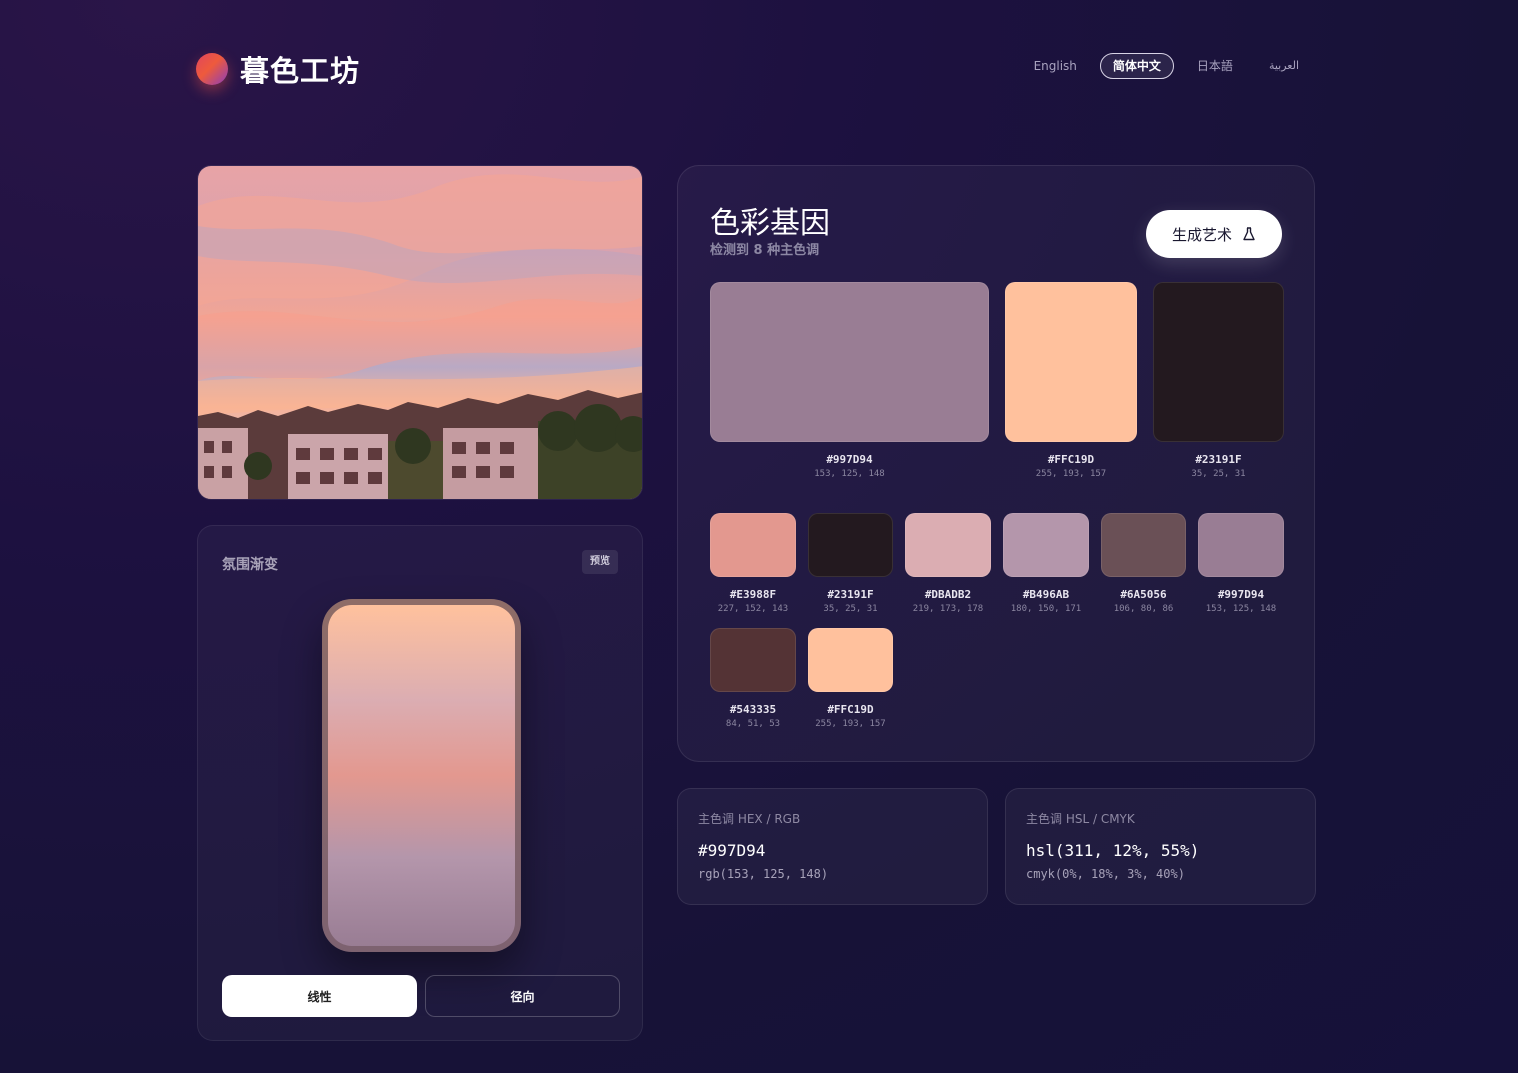 The image size is (1518, 1073). I want to click on primary-swatch-2: #FFC19D 255, 193, 157, so click(1071, 380).